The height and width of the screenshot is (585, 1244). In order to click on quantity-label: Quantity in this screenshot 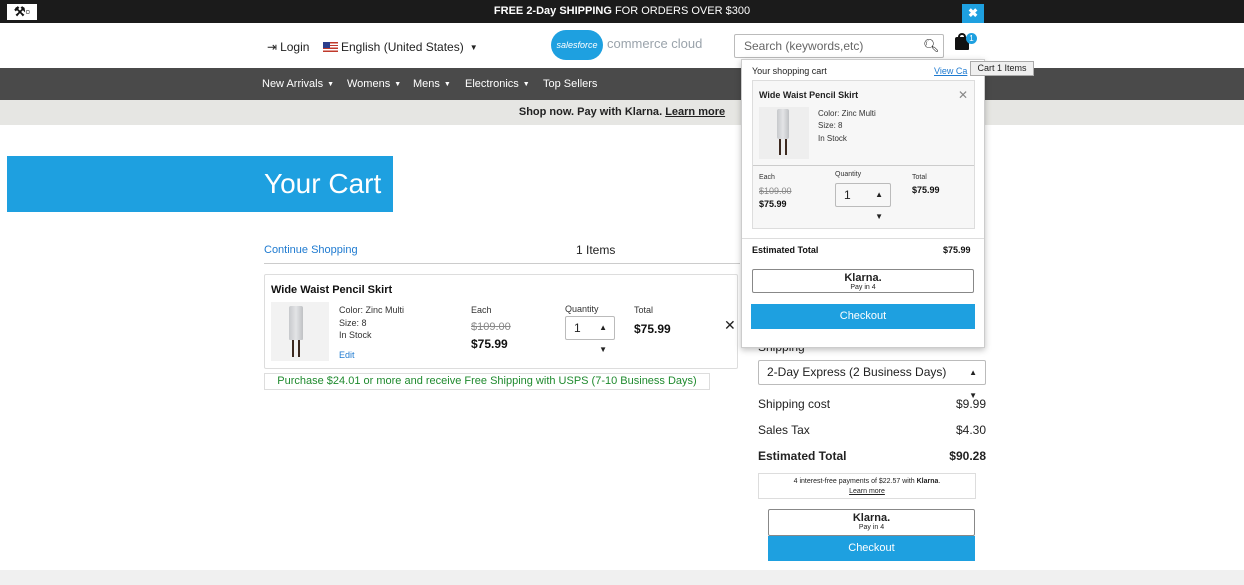, I will do `click(582, 309)`.